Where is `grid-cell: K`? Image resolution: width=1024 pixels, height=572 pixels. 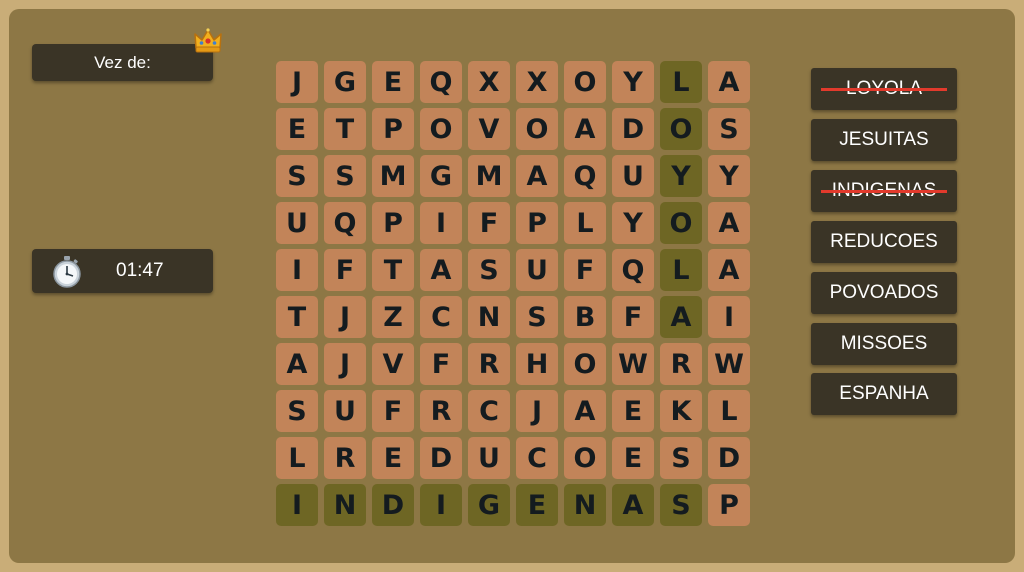
grid-cell: K is located at coordinates (681, 411).